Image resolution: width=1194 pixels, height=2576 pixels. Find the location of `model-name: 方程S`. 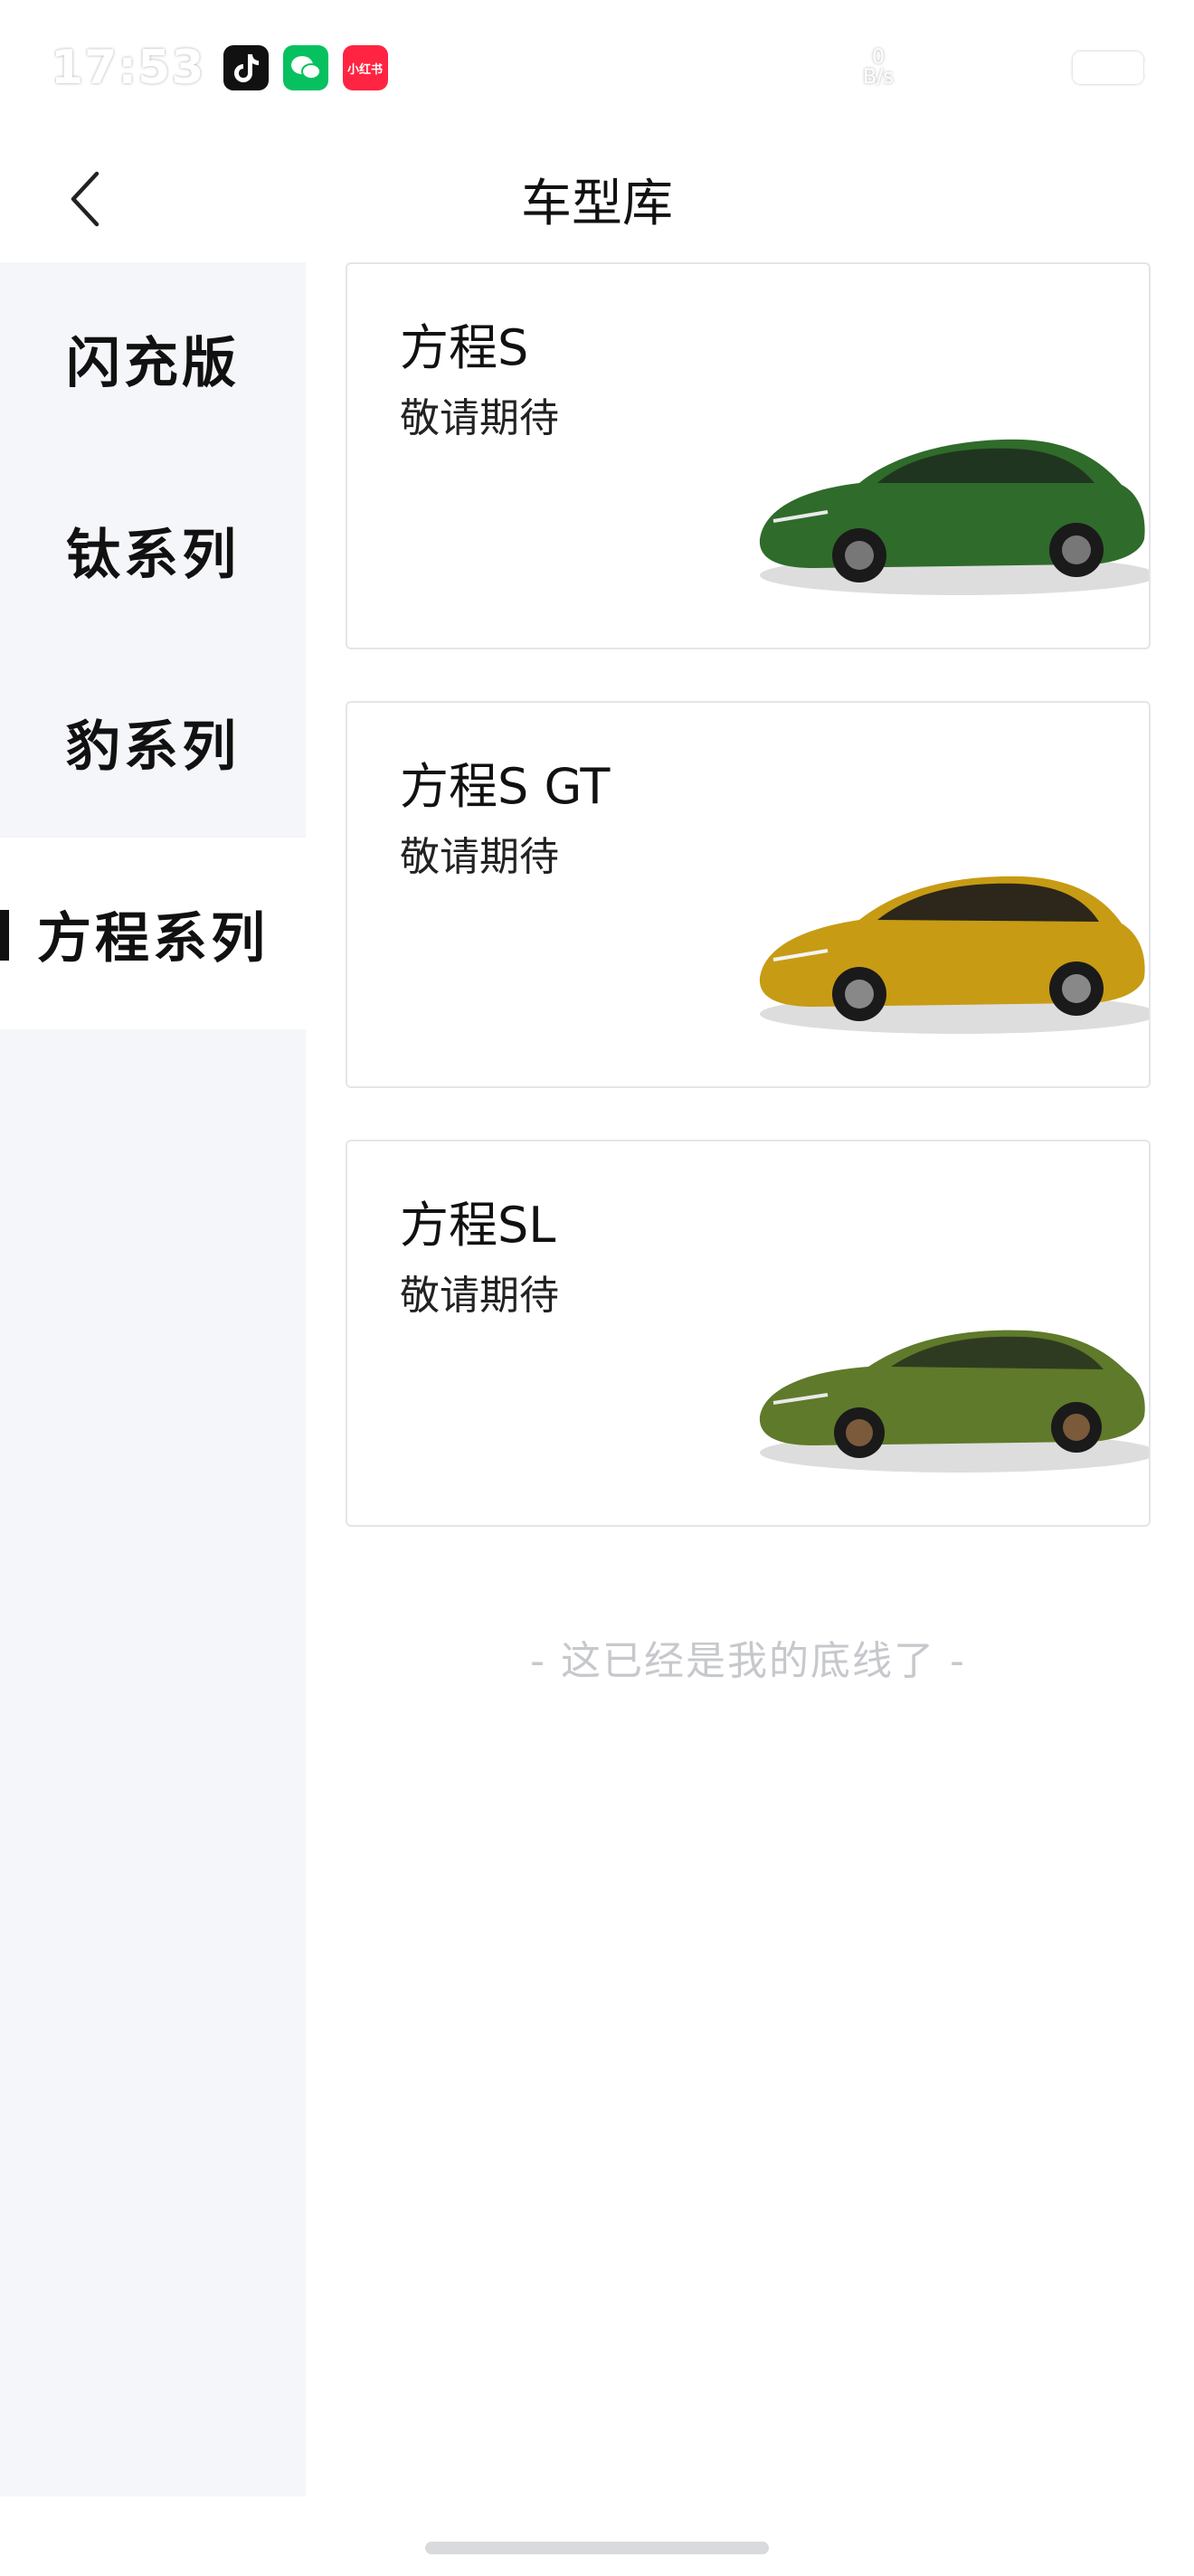

model-name: 方程S is located at coordinates (464, 348).